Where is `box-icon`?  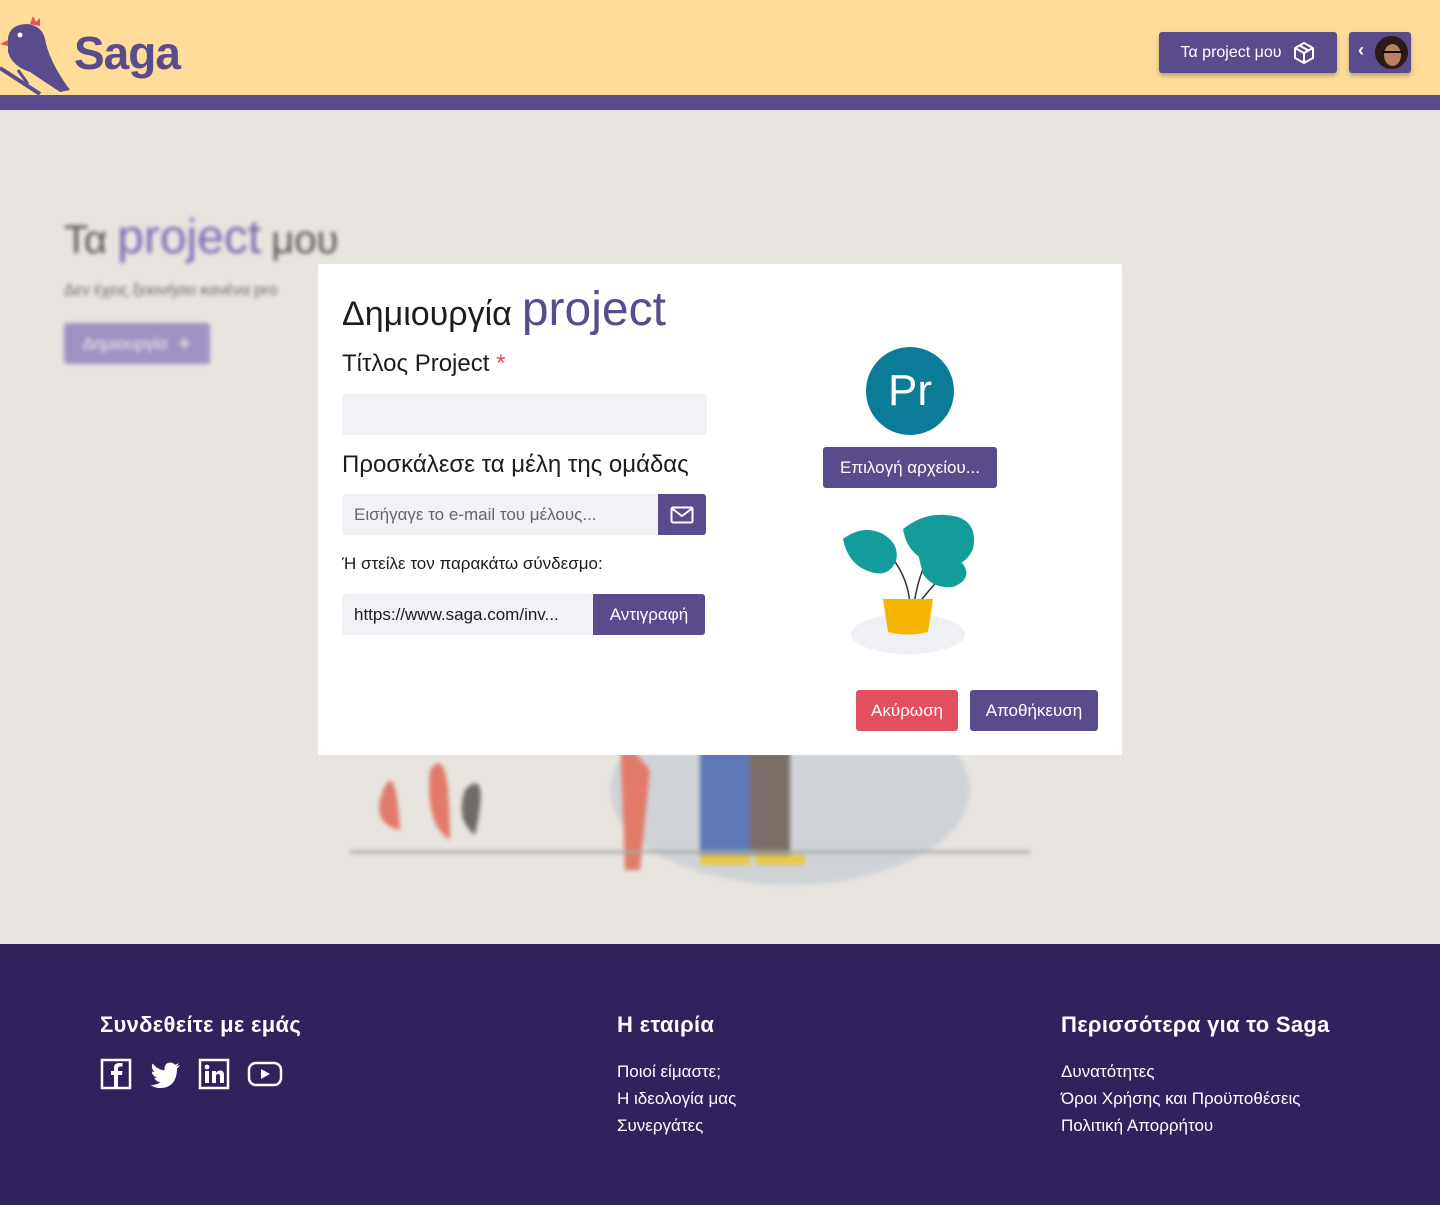 box-icon is located at coordinates (1303, 52).